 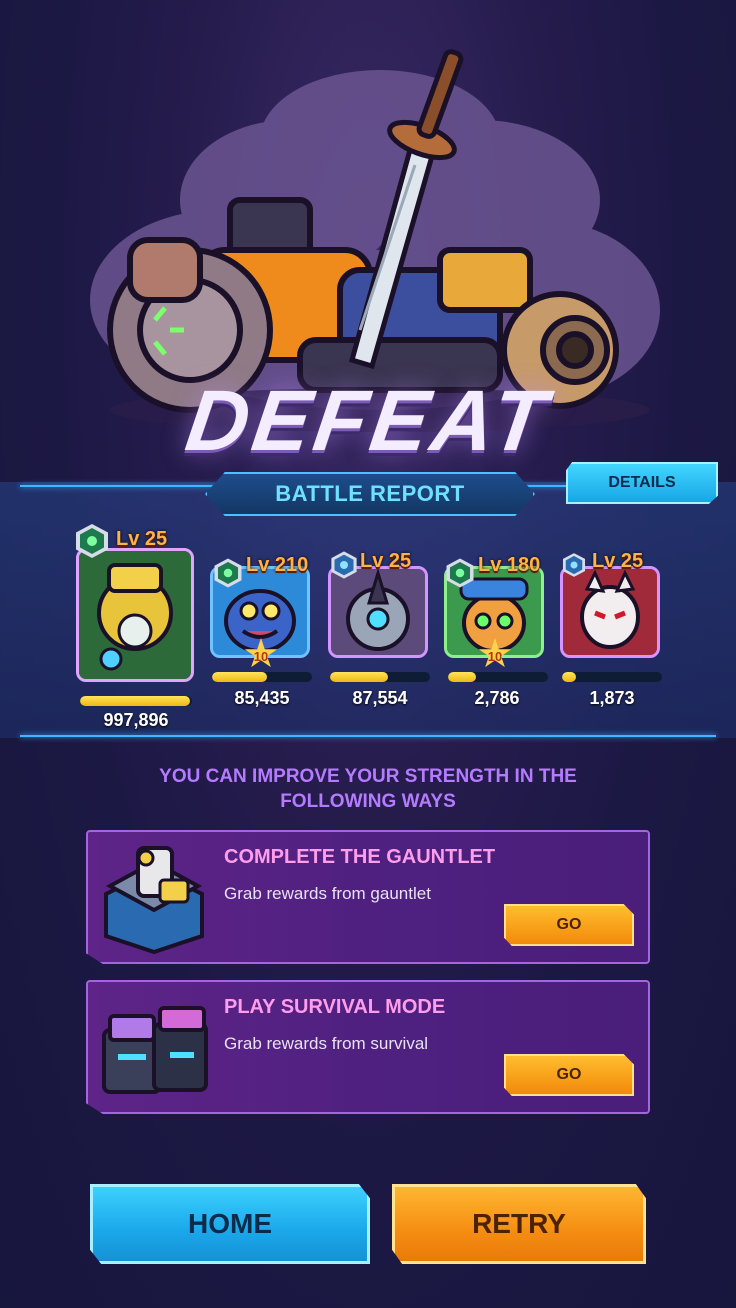 I want to click on hero-damage: 1,873, so click(x=612, y=698).